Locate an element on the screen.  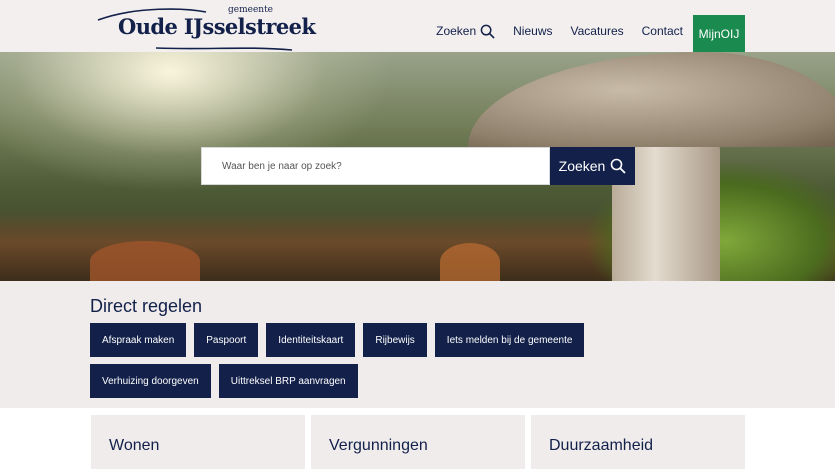
topic-cards: Wonen Vergunningen Duurzaamheid is located at coordinates (417, 438).